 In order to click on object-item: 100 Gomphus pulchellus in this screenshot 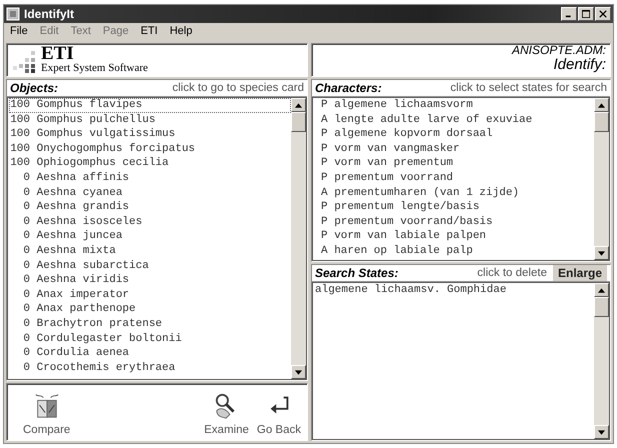, I will do `click(150, 120)`.